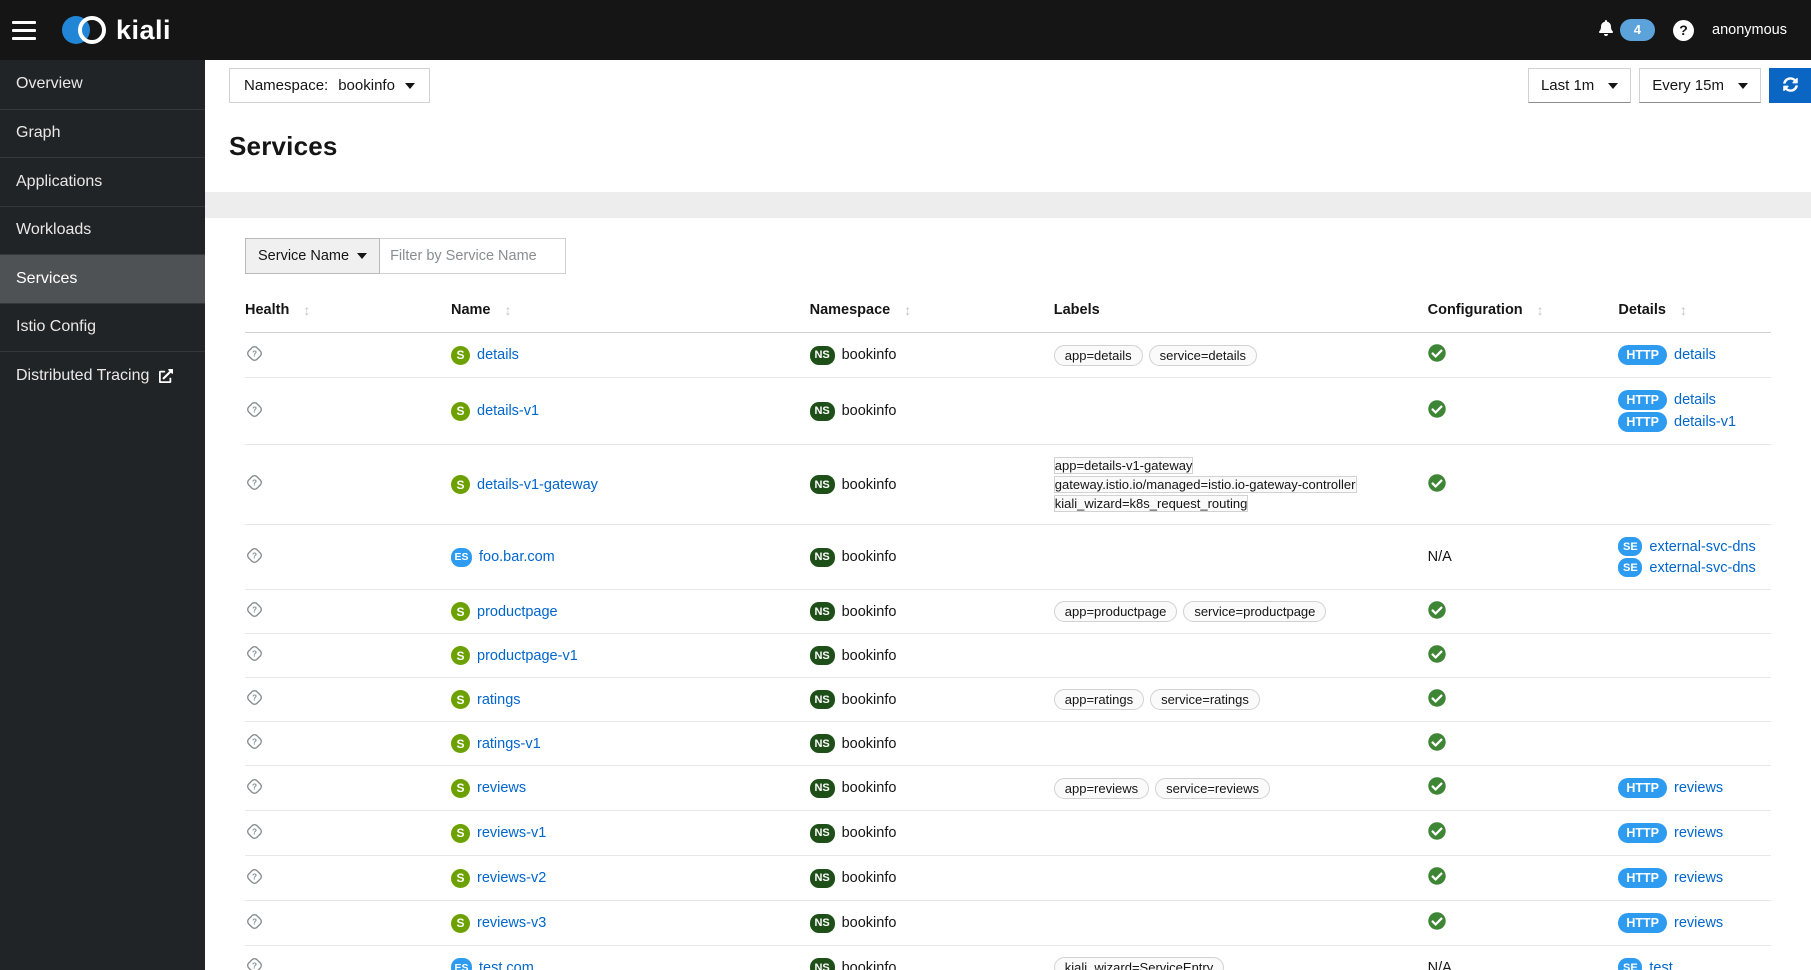 Image resolution: width=1811 pixels, height=970 pixels. Describe the element at coordinates (102, 230) in the screenshot. I see `sidebar-item-workloads: Workloads` at that location.